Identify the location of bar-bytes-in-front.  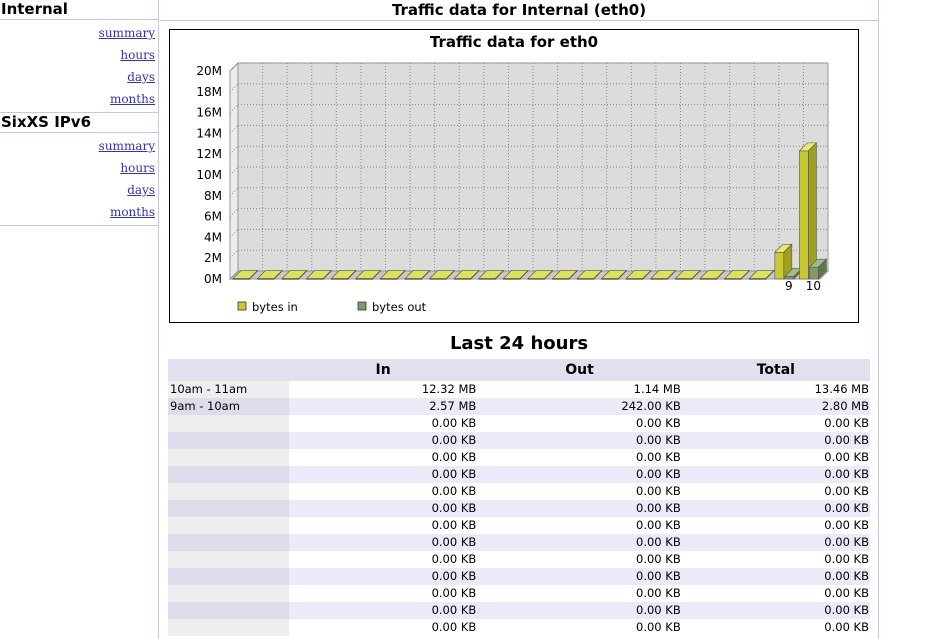
(804, 215).